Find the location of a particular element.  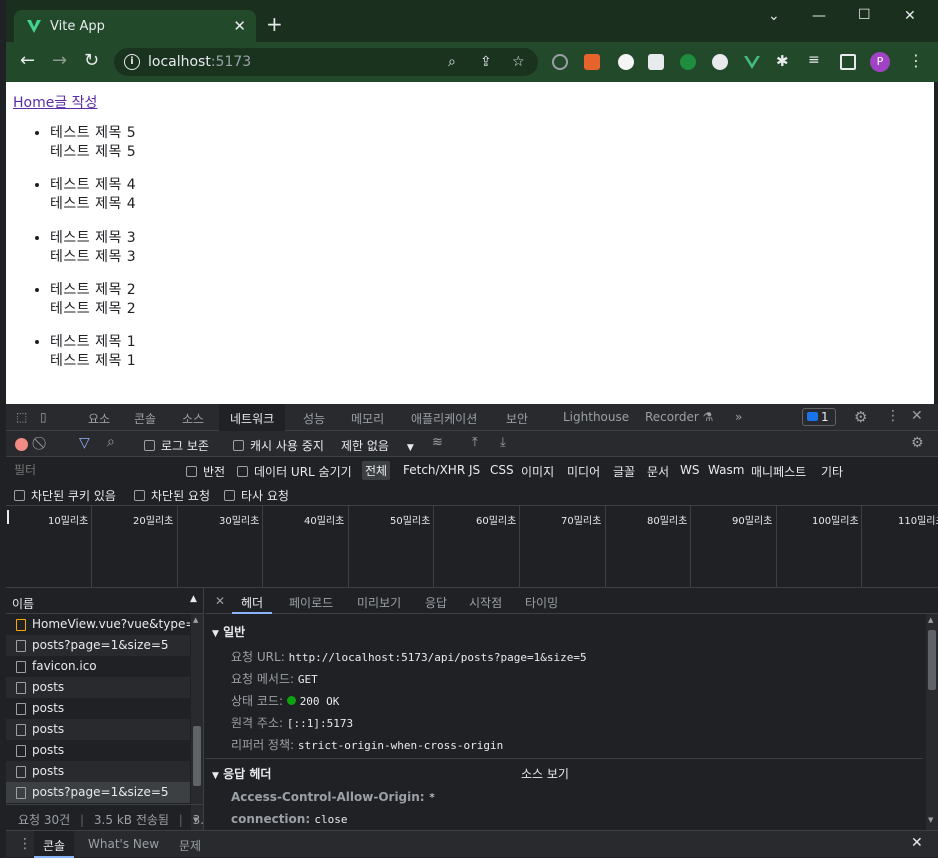

post-title: 테스트 제목 5 is located at coordinates (93, 133).